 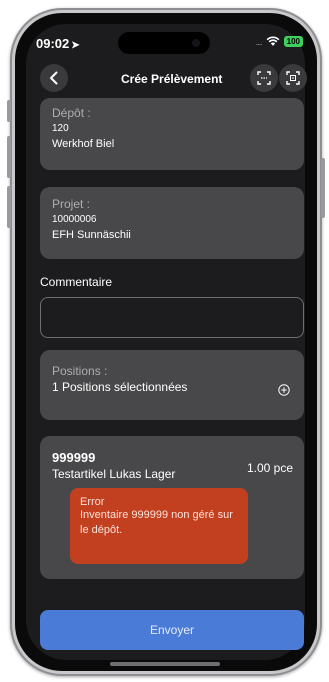 I want to click on page-title: Crée Prélèvement, so click(x=172, y=79).